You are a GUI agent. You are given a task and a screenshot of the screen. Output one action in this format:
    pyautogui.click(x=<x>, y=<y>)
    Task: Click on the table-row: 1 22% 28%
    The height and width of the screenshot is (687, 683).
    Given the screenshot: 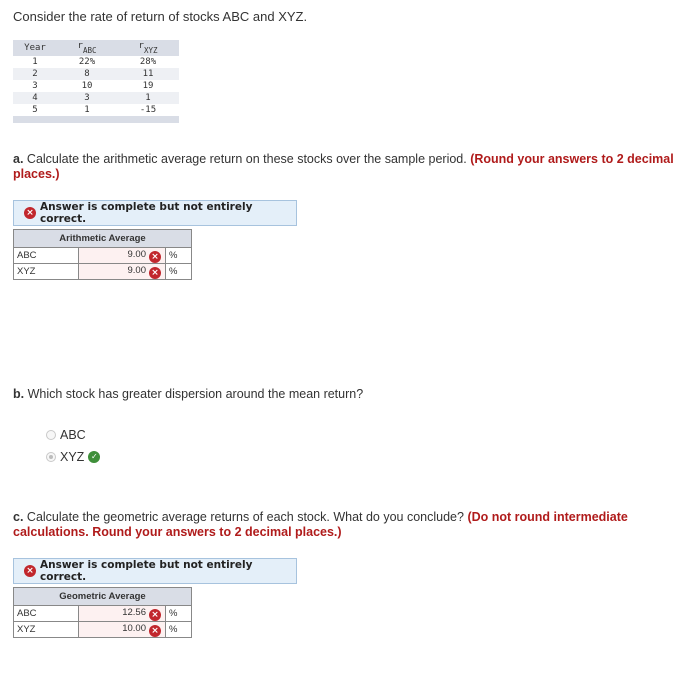 What is the action you would take?
    pyautogui.click(x=96, y=62)
    